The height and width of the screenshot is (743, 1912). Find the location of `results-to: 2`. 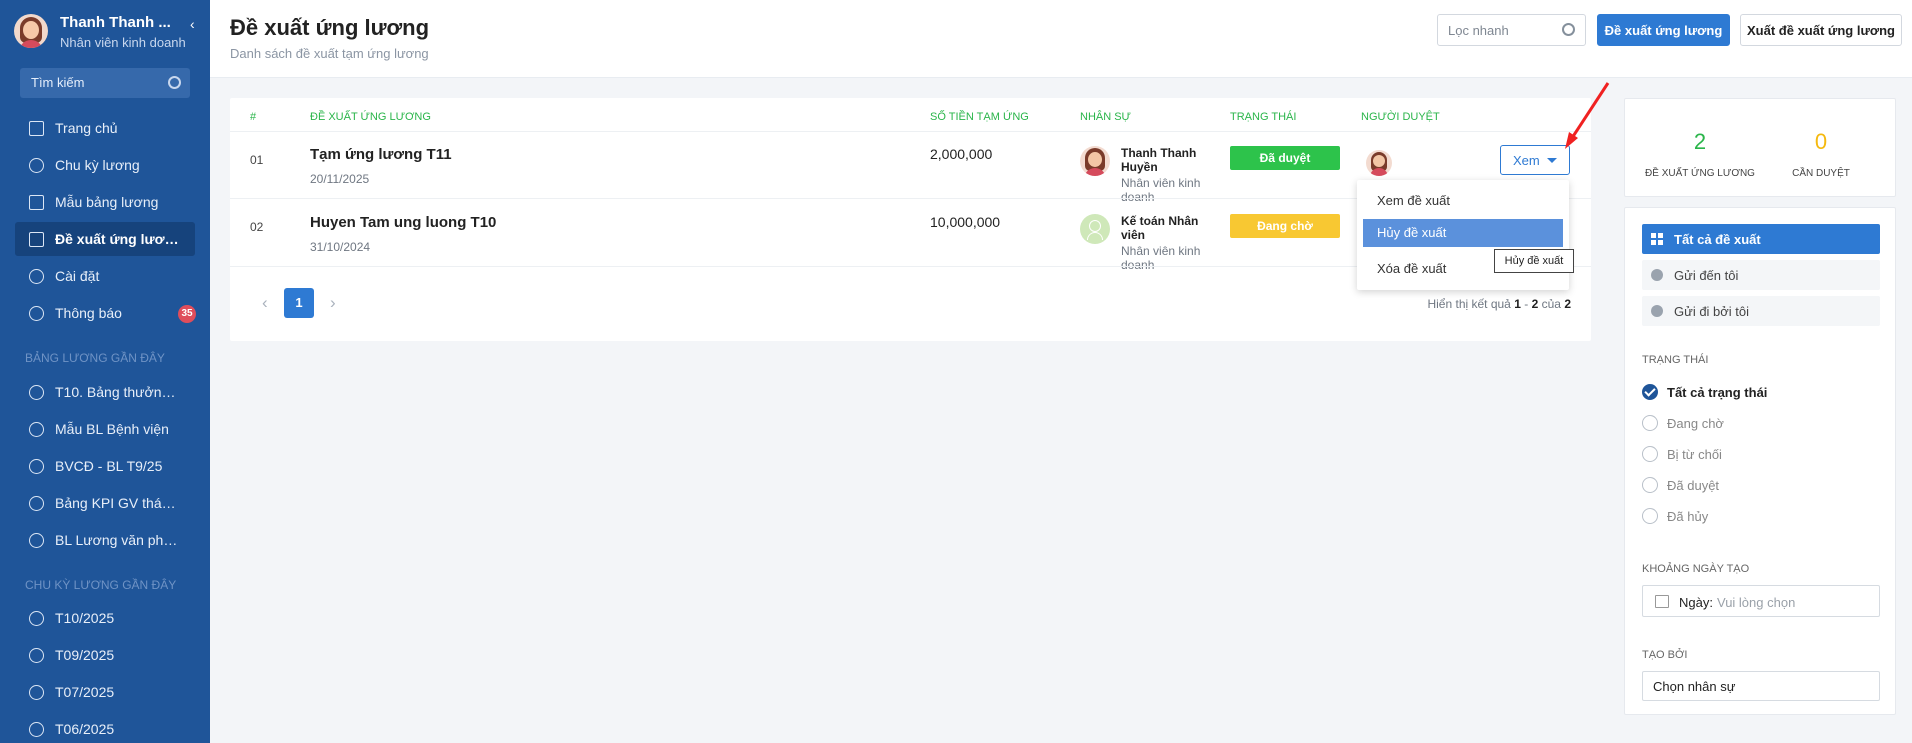

results-to: 2 is located at coordinates (1535, 304).